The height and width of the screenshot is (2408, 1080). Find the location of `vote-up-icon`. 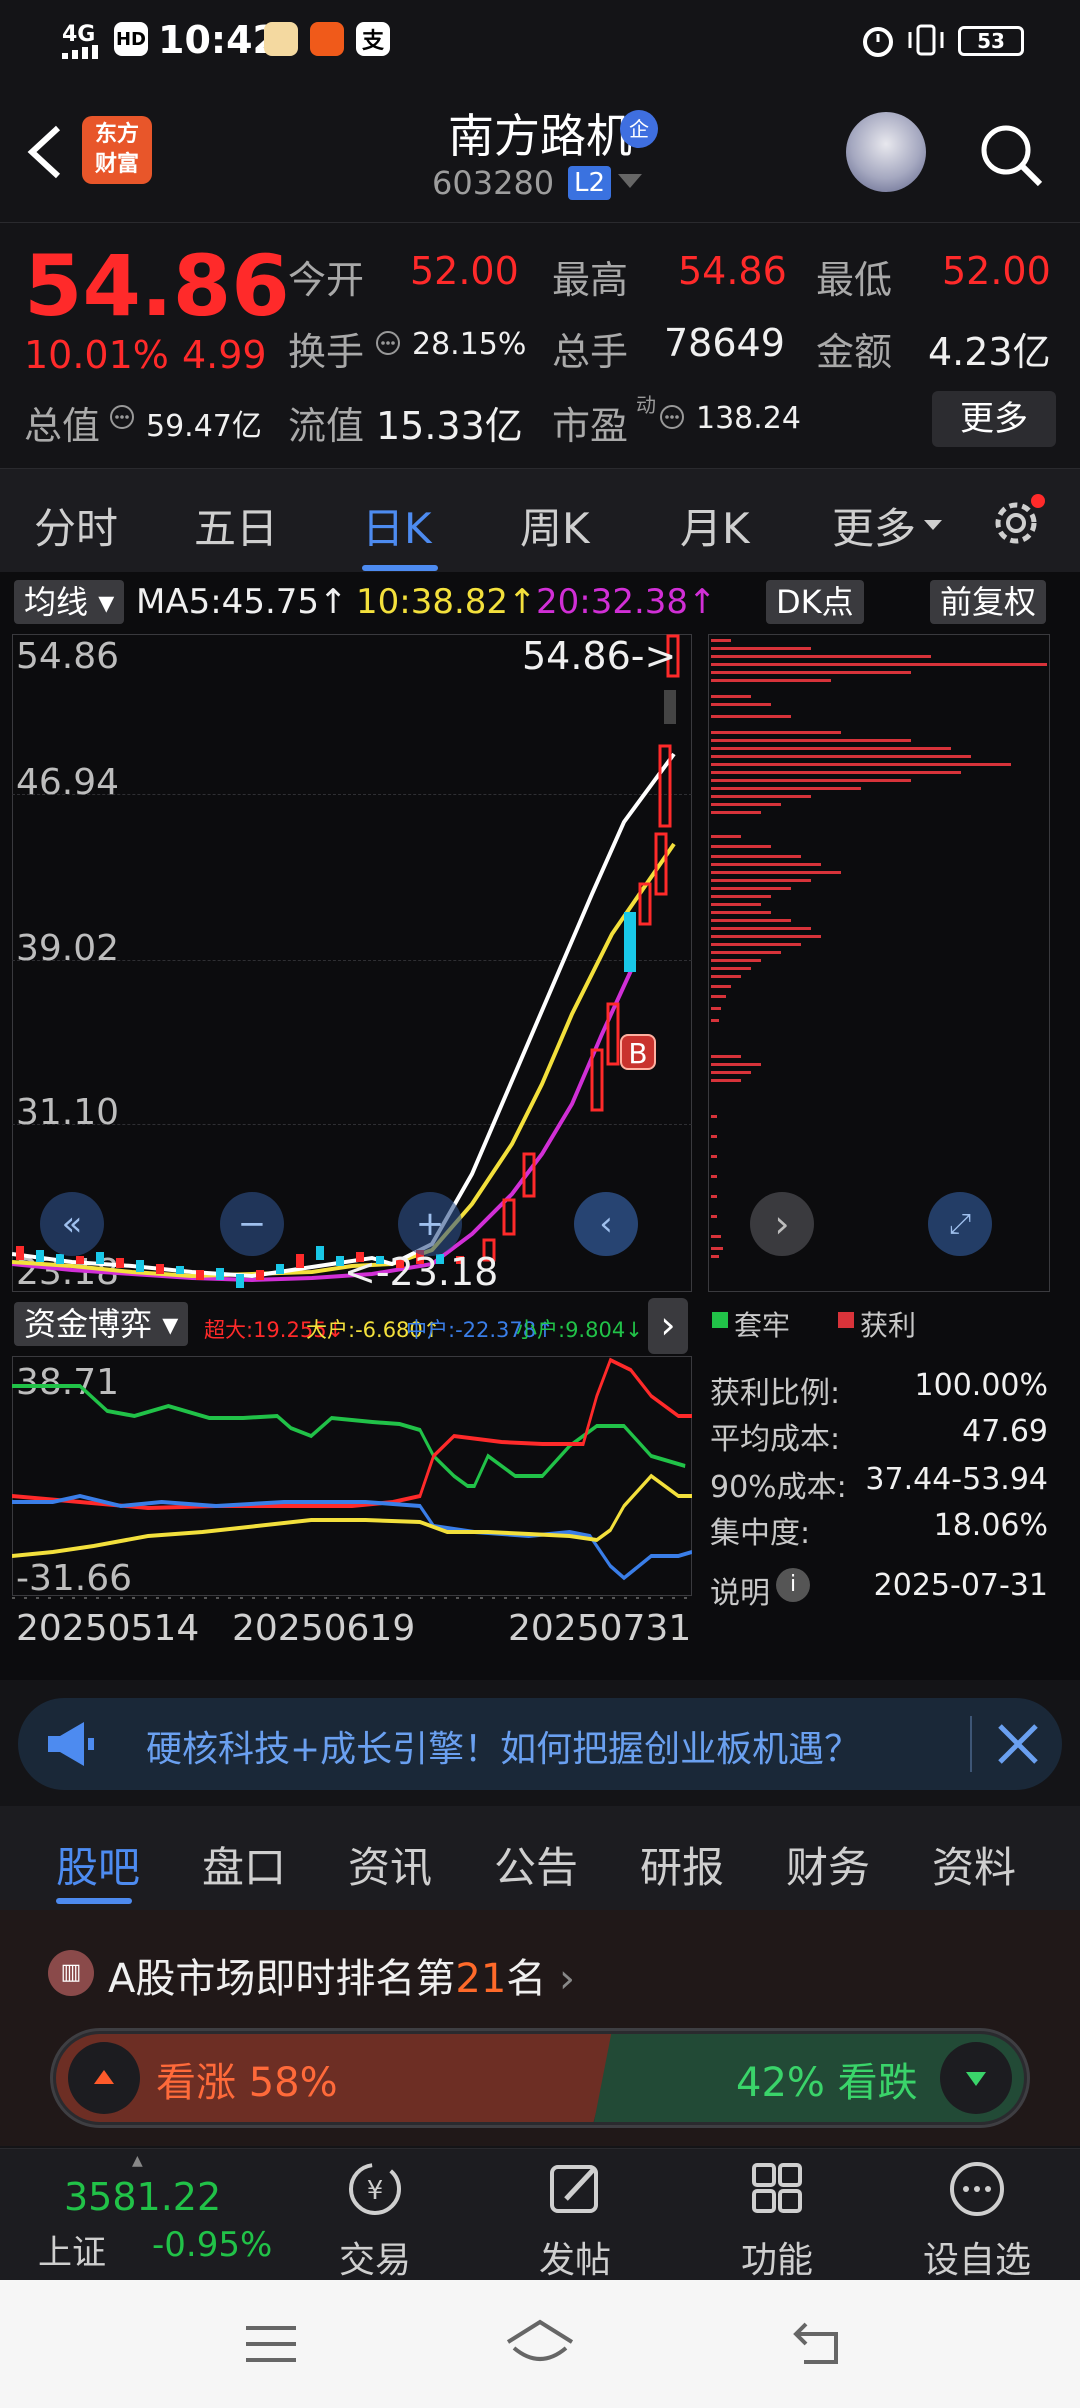

vote-up-icon is located at coordinates (104, 2078).